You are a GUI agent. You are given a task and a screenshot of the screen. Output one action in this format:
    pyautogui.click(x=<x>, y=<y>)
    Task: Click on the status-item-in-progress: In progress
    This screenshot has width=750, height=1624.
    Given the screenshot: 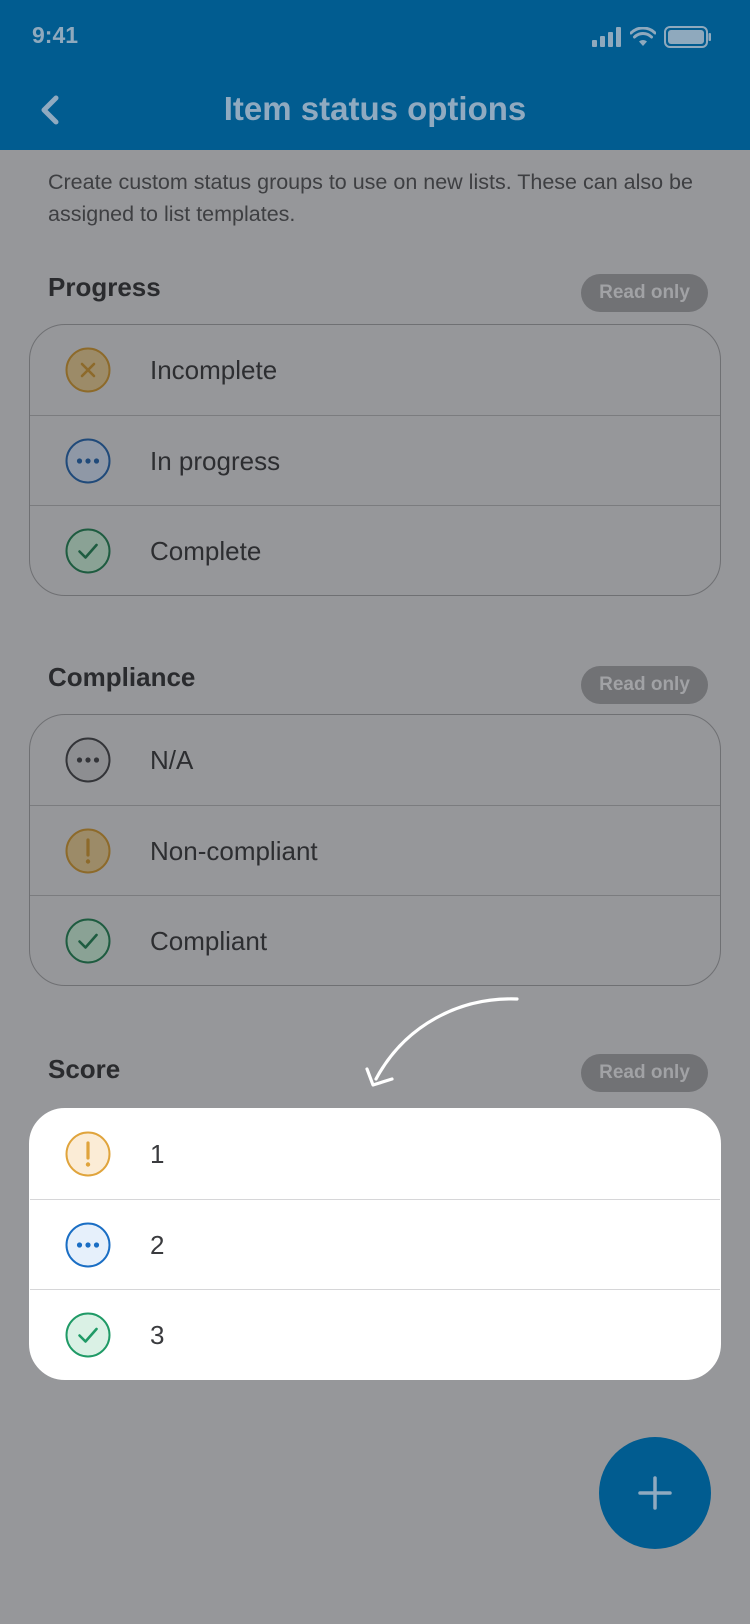 What is the action you would take?
    pyautogui.click(x=375, y=460)
    